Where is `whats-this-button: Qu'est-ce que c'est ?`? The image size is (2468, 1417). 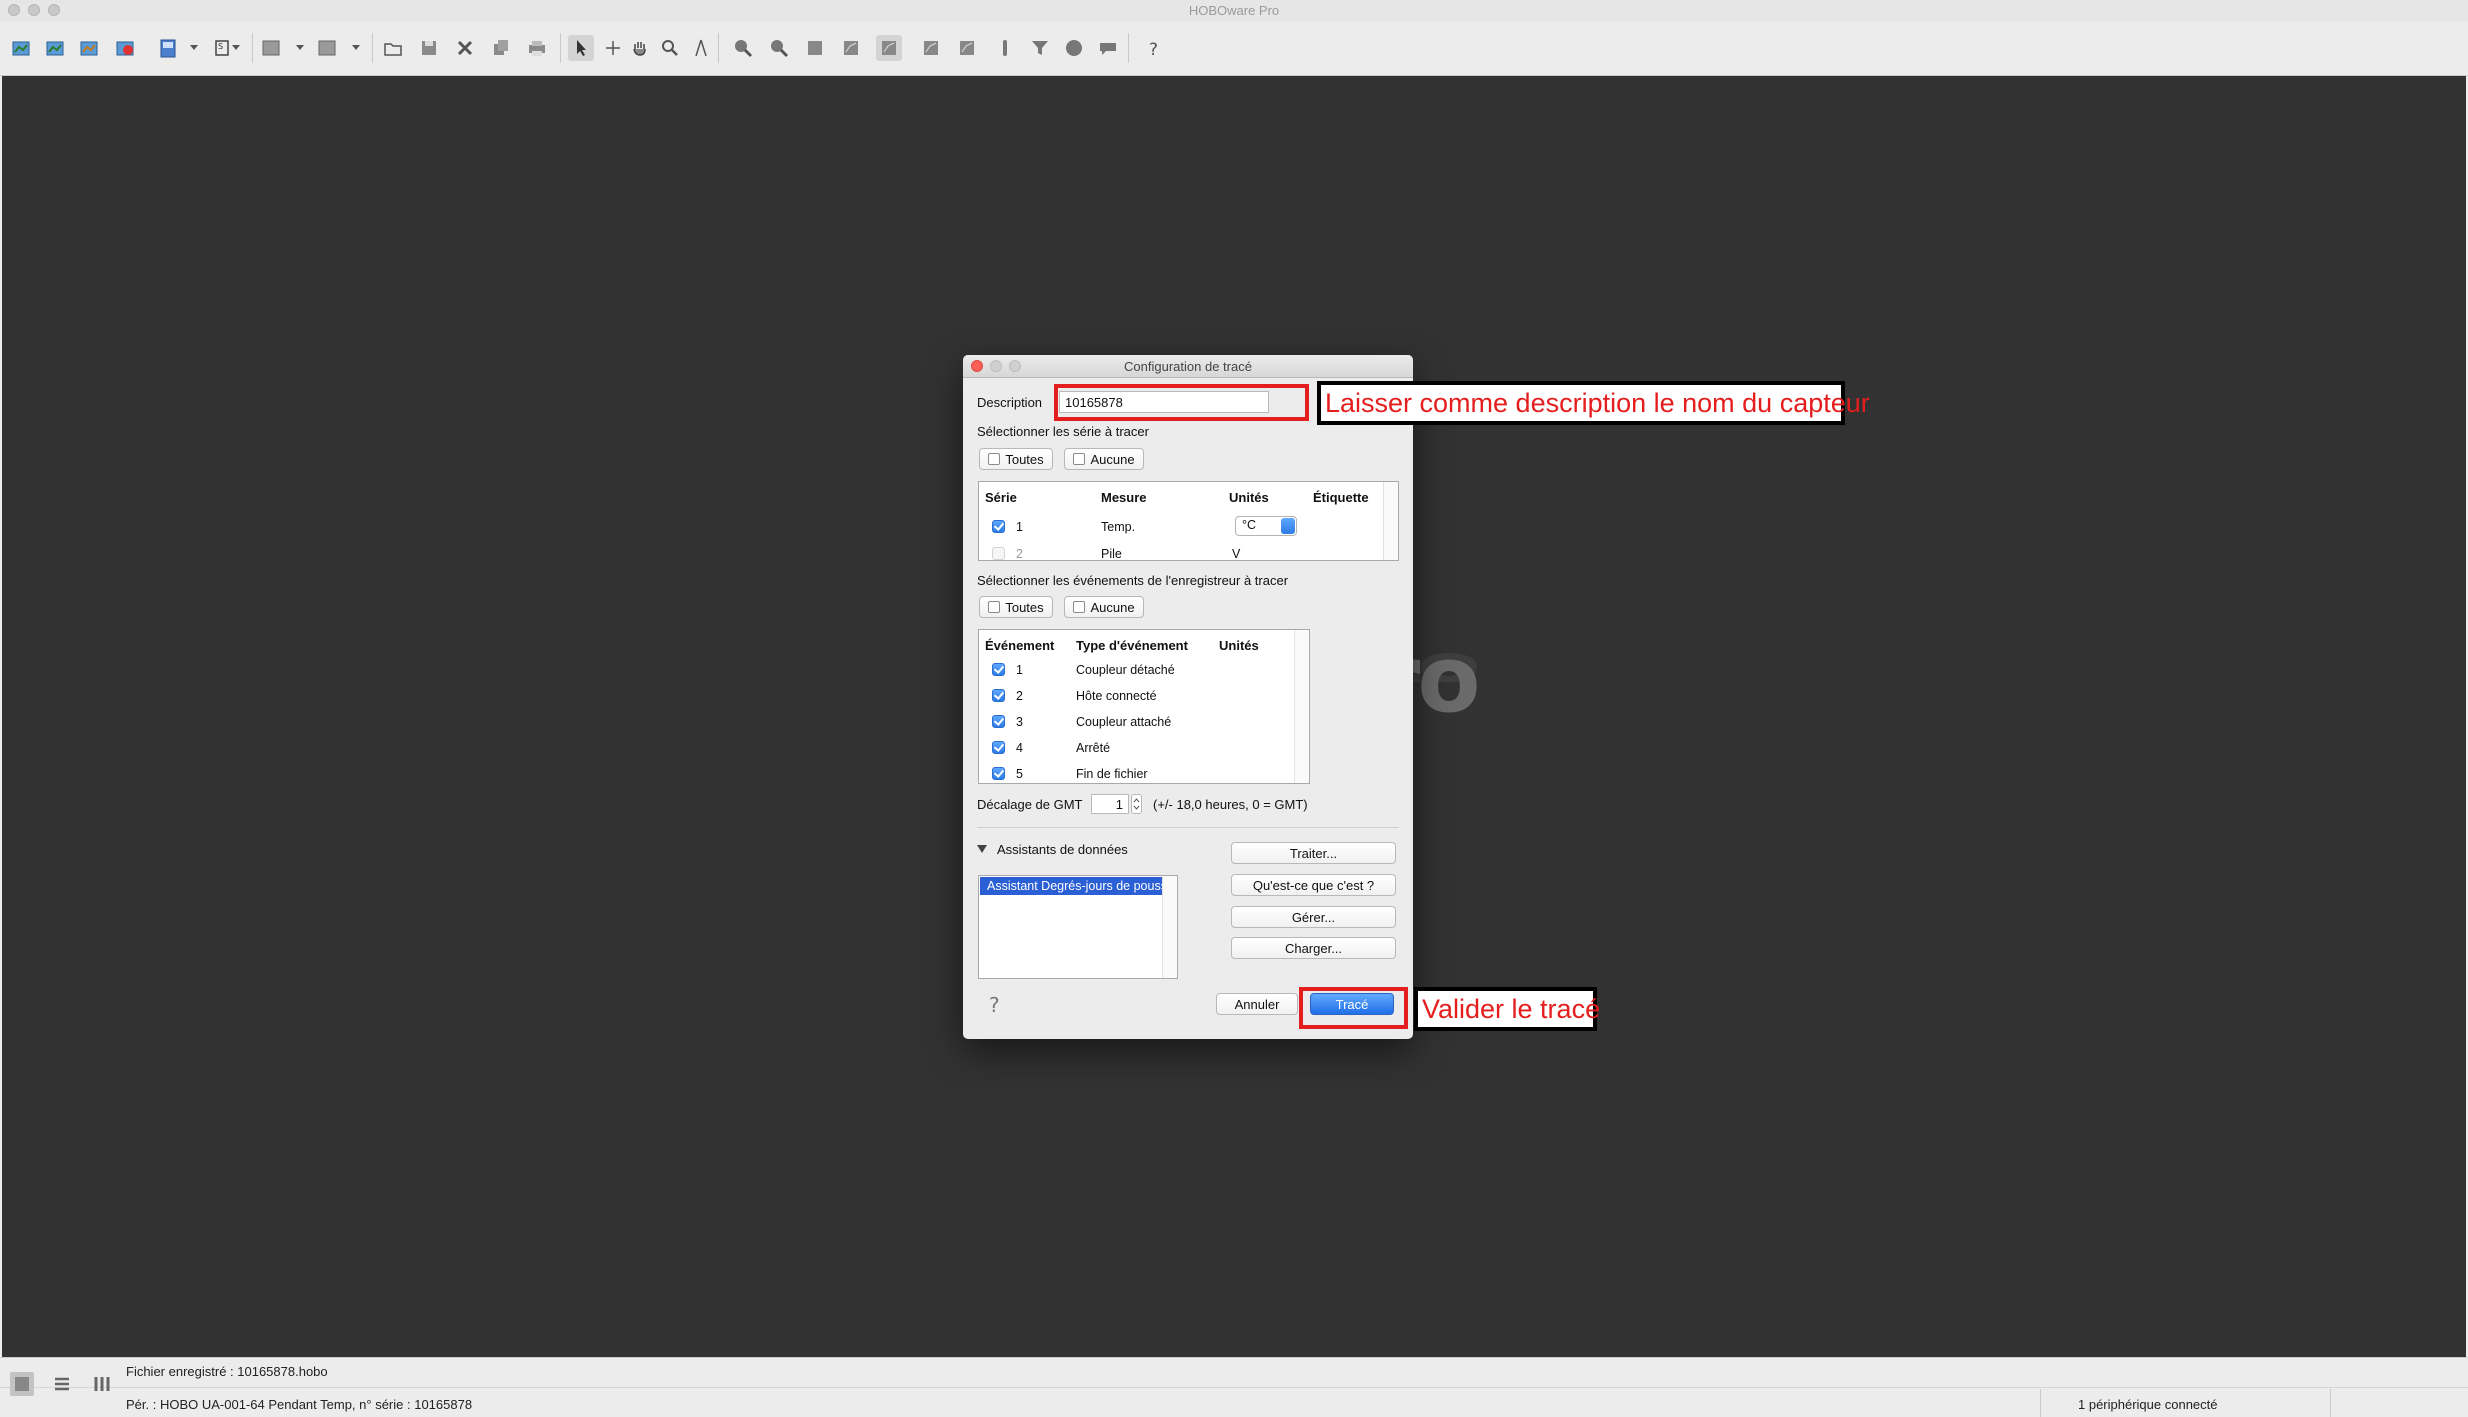
whats-this-button: Qu'est-ce que c'est ? is located at coordinates (1313, 885).